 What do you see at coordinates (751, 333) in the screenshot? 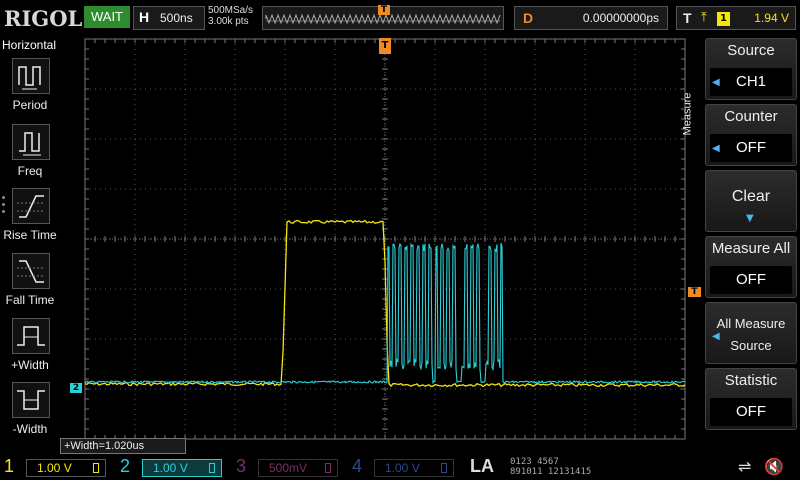
I see `menu-all-measure-source: All Measure Source ◀` at bounding box center [751, 333].